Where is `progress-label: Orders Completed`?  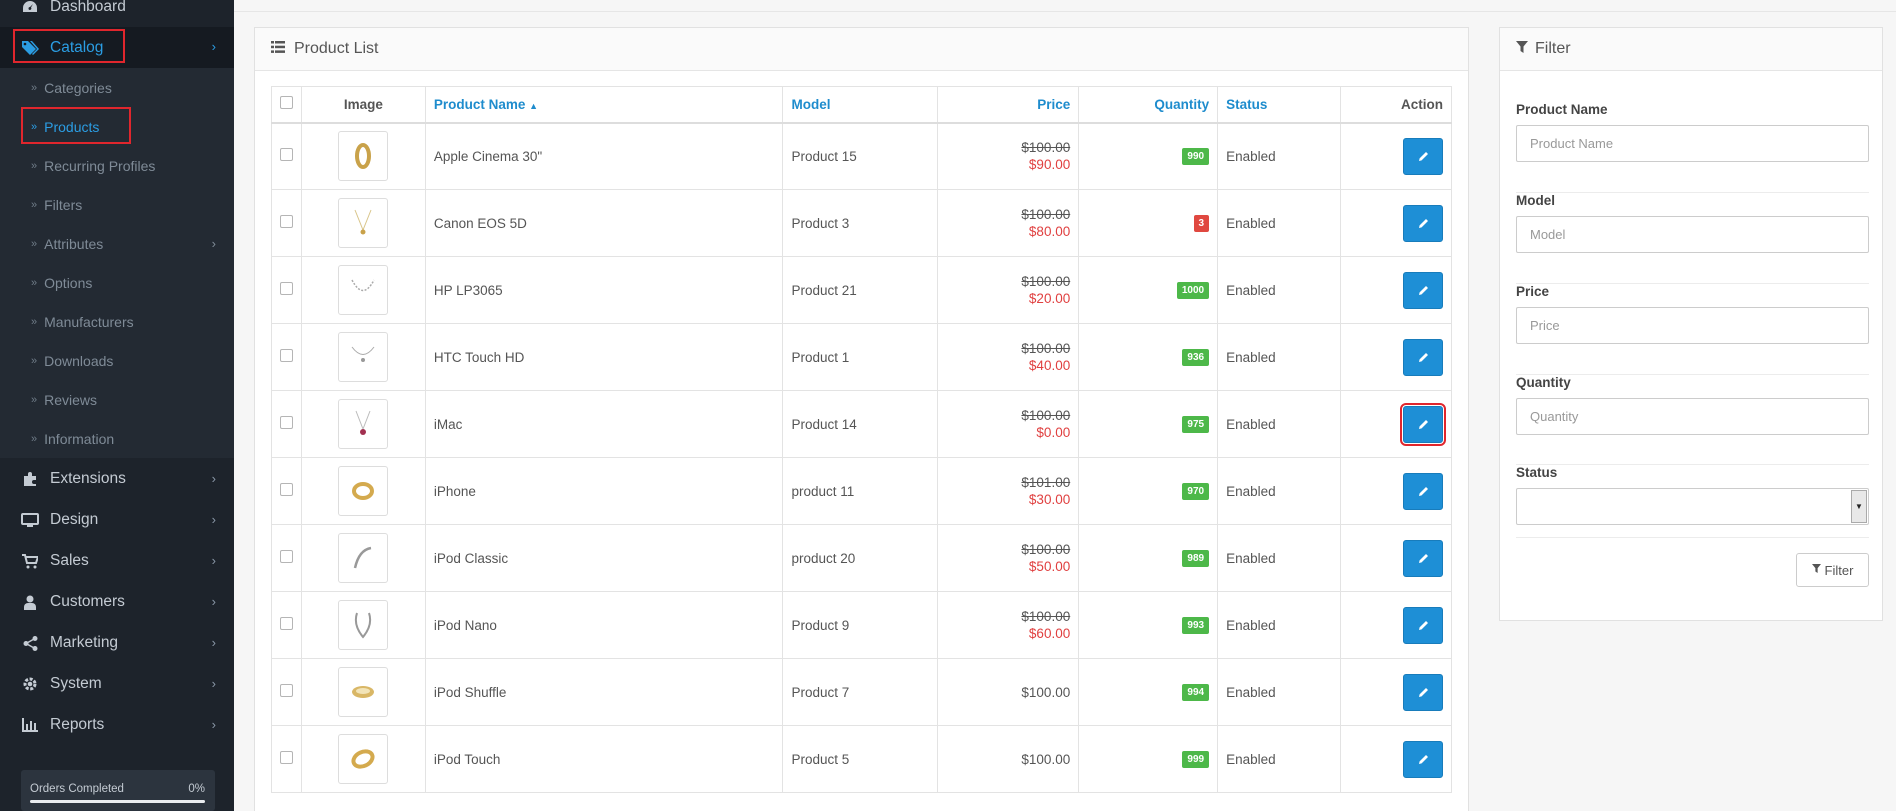 progress-label: Orders Completed is located at coordinates (77, 789).